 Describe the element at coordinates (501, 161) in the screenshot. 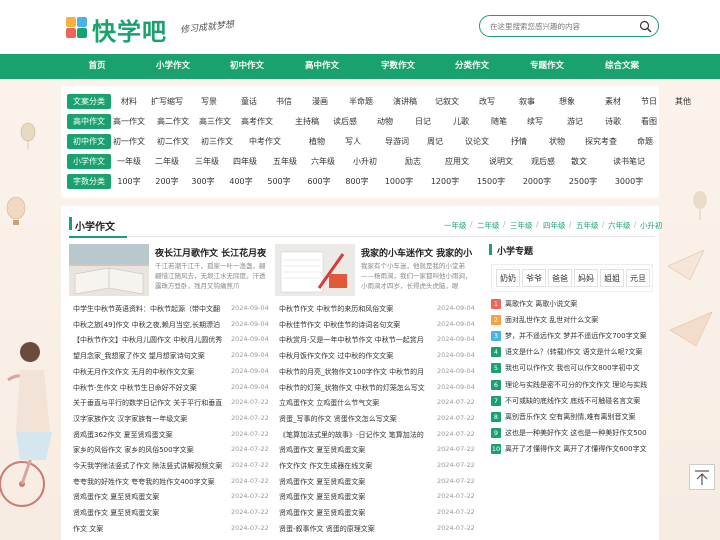

I see `category-item: 说明文` at that location.